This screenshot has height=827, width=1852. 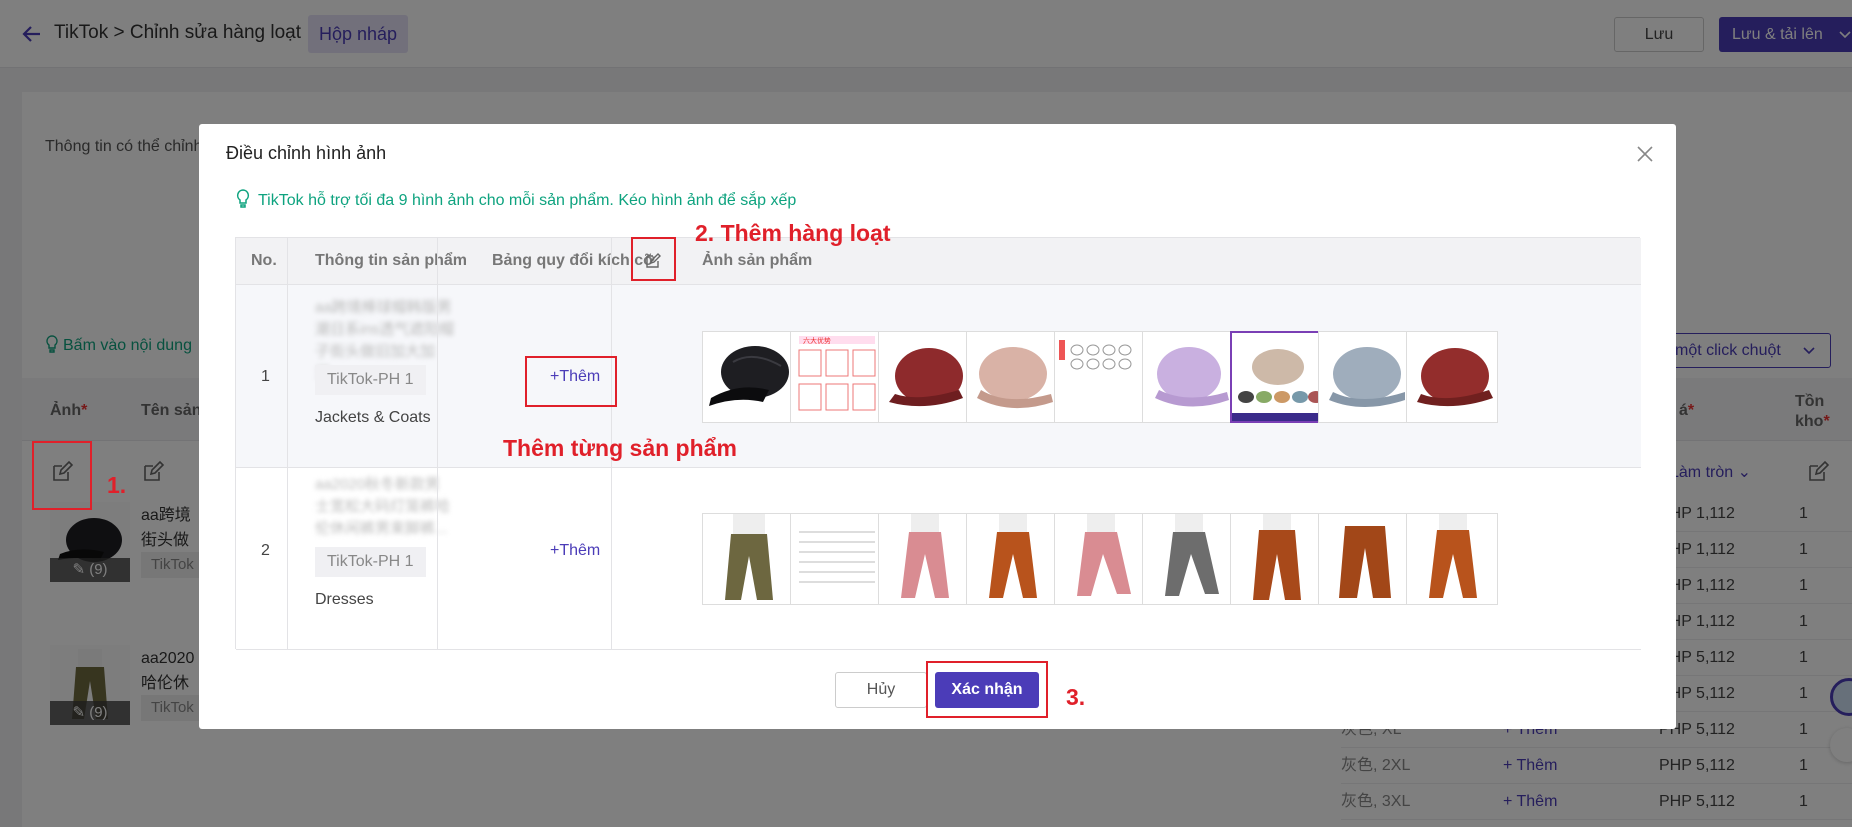 I want to click on annotation-step3: 3., so click(x=1076, y=697).